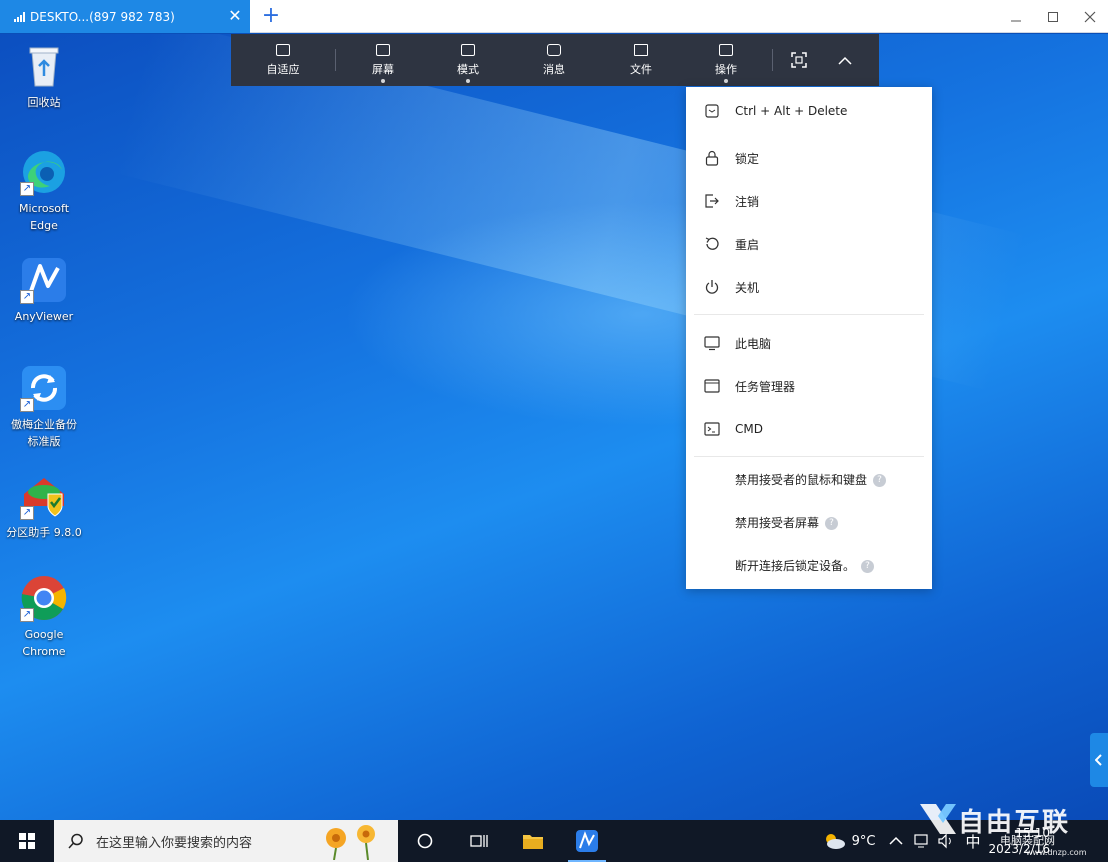 This screenshot has height=862, width=1108. What do you see at coordinates (44, 532) in the screenshot?
I see `desktop-icon-label: 分区助手 9.8.0` at bounding box center [44, 532].